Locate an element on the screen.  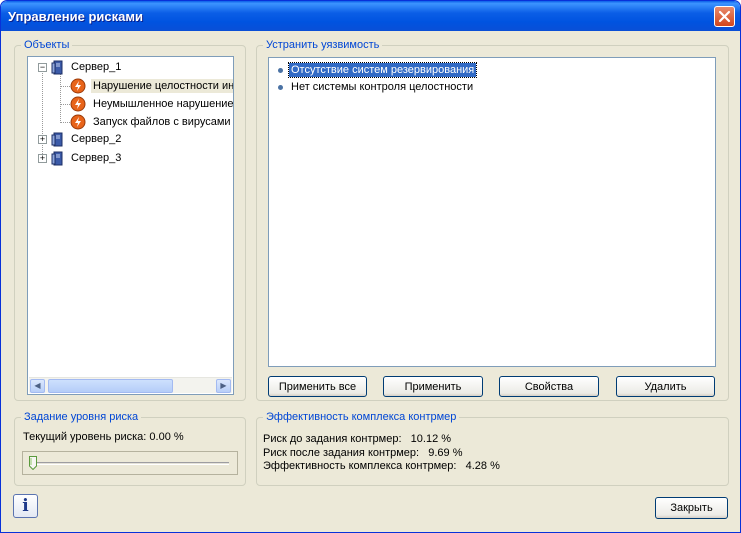
tree-item-label: Сервер_2 is located at coordinates (96, 139).